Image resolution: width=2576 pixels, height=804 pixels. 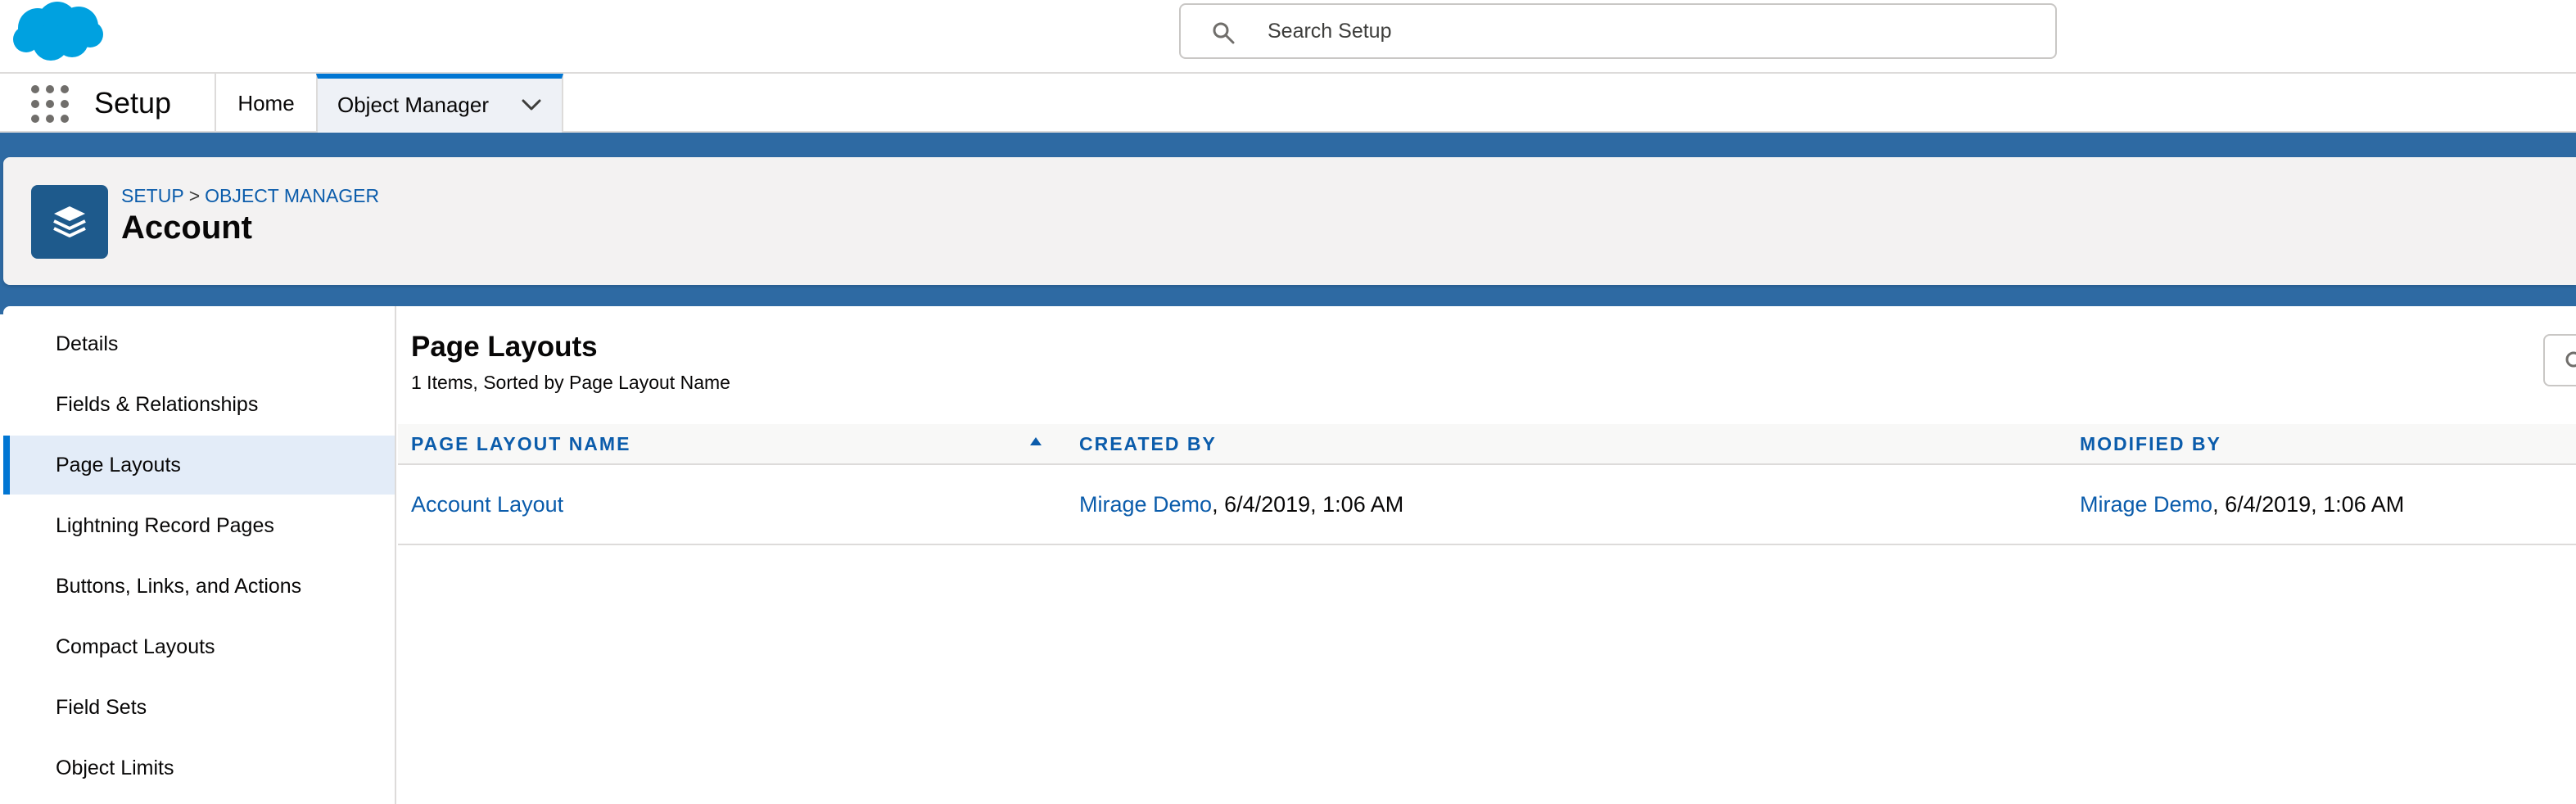 What do you see at coordinates (1145, 504) in the screenshot?
I see `created-by-user-link: Mirage Demo` at bounding box center [1145, 504].